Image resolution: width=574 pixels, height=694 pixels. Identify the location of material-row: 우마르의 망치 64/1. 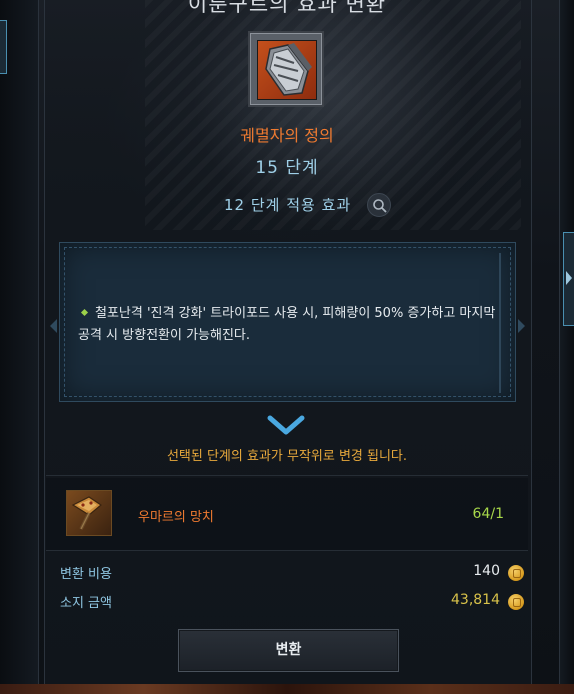
(287, 514).